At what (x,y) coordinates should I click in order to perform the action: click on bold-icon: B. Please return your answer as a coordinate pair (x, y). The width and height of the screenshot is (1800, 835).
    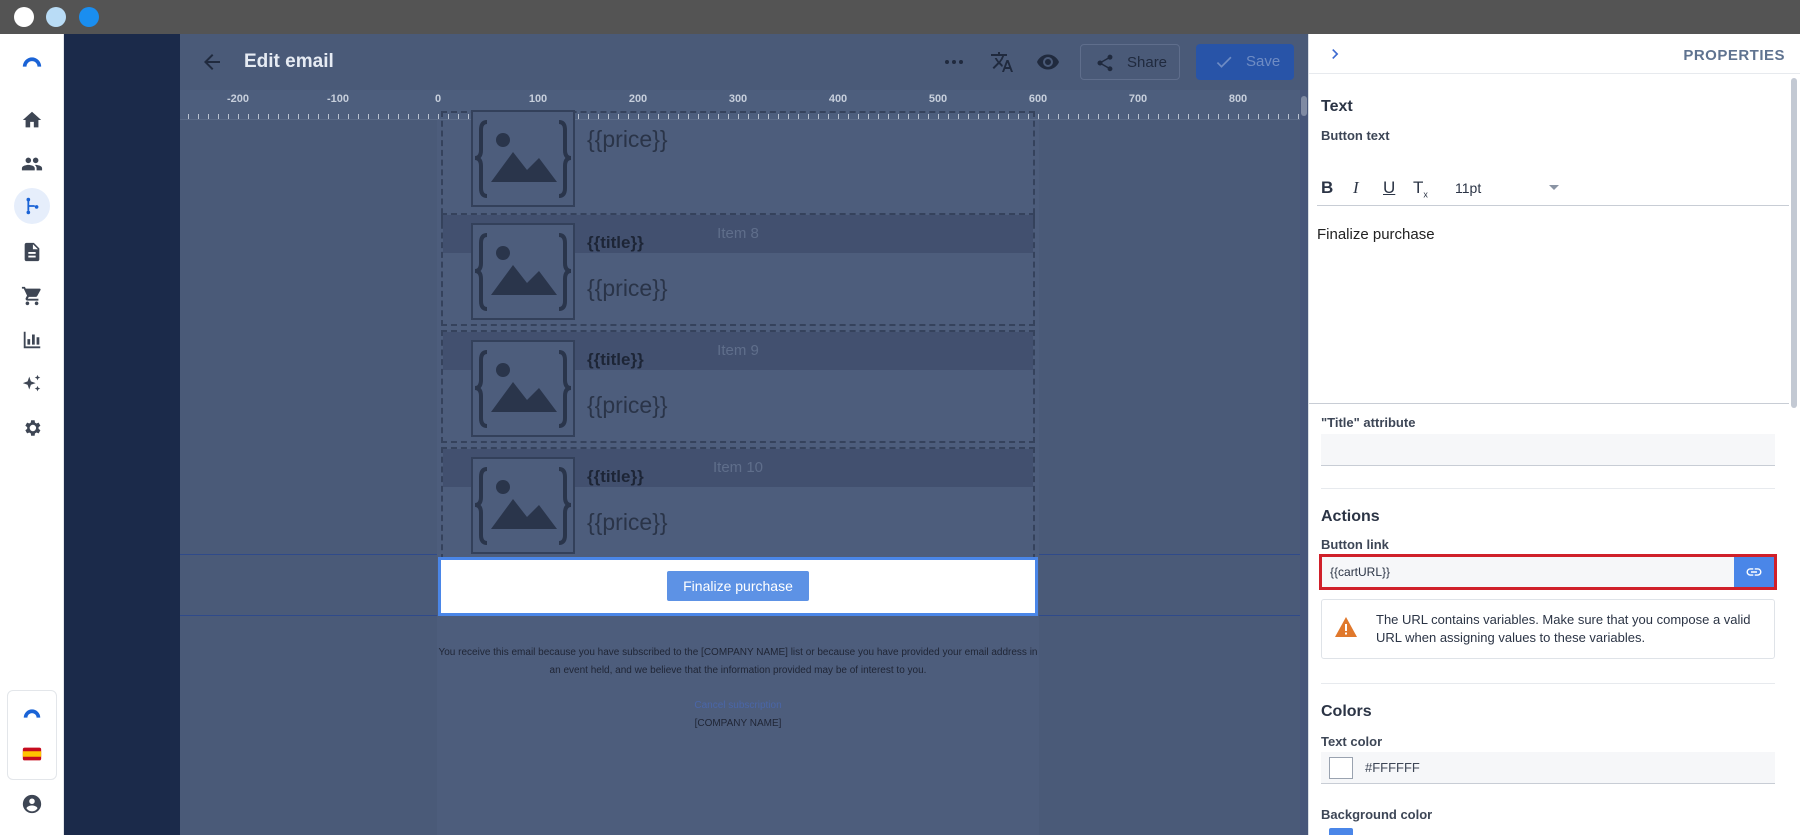
    Looking at the image, I should click on (1327, 188).